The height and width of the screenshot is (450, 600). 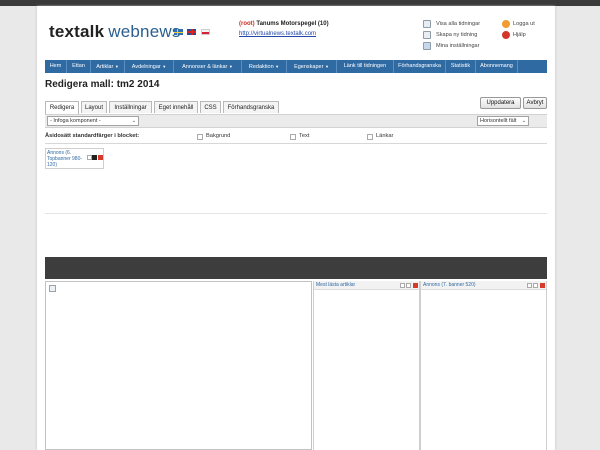 What do you see at coordinates (218, 136) in the screenshot?
I see `background-label: Bakgrund` at bounding box center [218, 136].